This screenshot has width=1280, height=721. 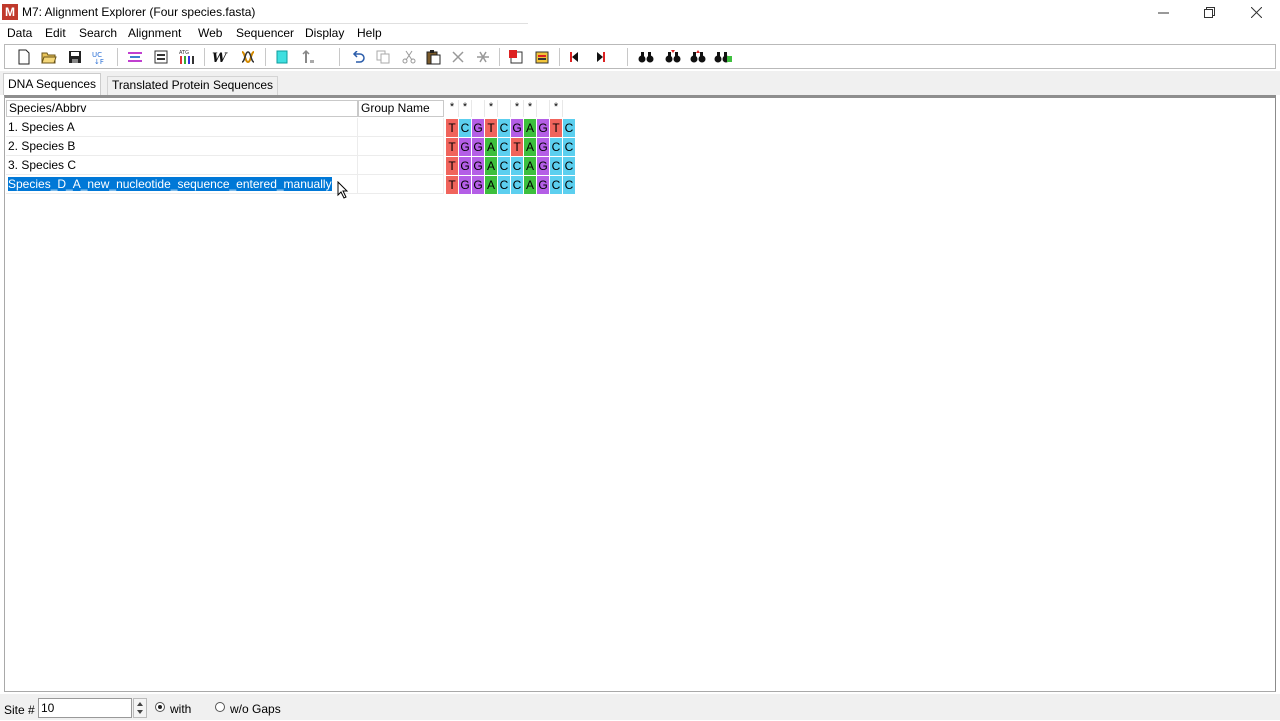 What do you see at coordinates (55, 33) in the screenshot?
I see `menu-edit: Edit` at bounding box center [55, 33].